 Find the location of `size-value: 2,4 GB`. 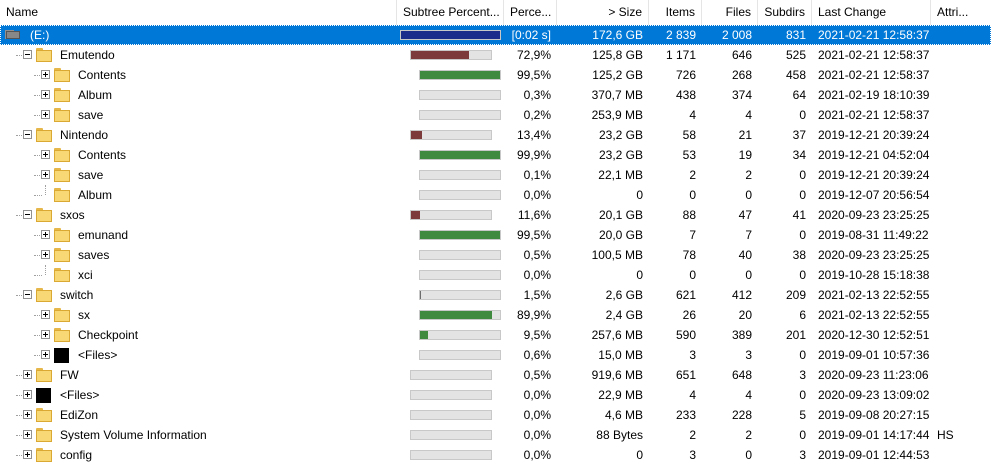

size-value: 2,4 GB is located at coordinates (624, 315).